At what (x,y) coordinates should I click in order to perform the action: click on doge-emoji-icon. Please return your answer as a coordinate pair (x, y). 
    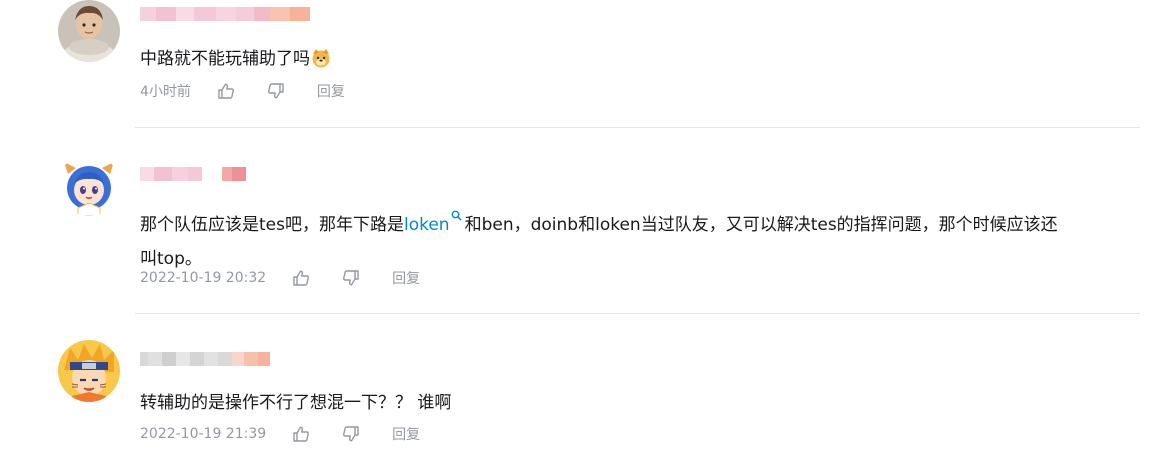
    Looking at the image, I should click on (321, 63).